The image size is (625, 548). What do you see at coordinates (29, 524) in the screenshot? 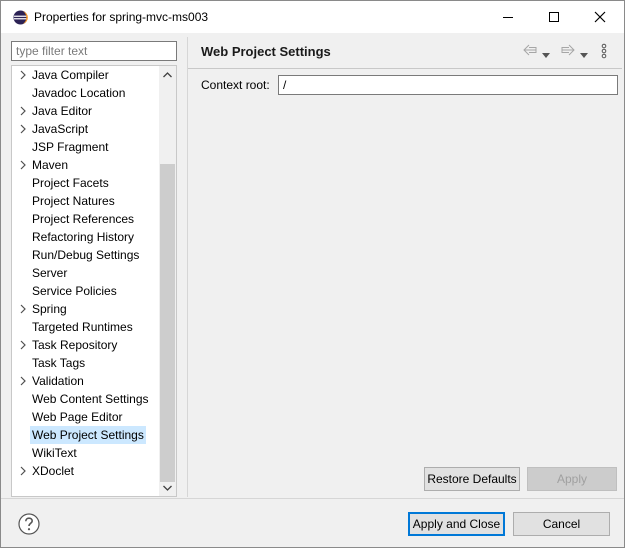
I see `help-icon` at bounding box center [29, 524].